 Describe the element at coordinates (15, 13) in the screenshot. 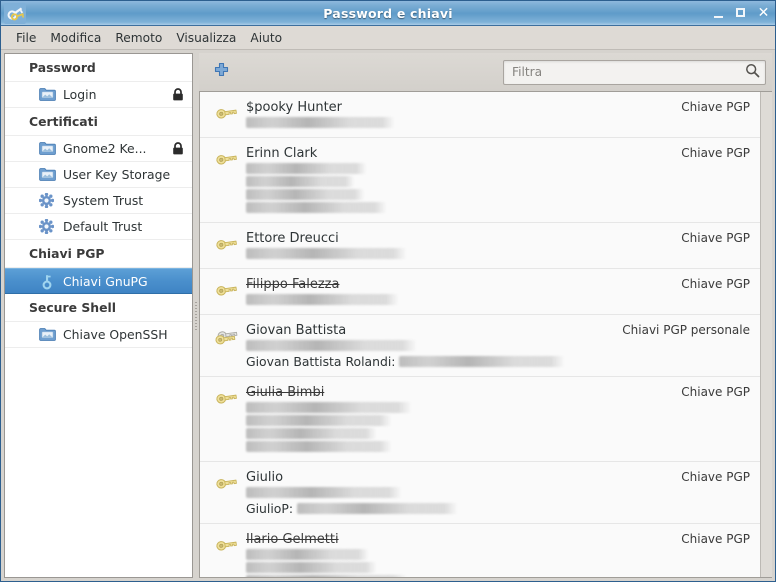

I see `keyring-icon` at that location.